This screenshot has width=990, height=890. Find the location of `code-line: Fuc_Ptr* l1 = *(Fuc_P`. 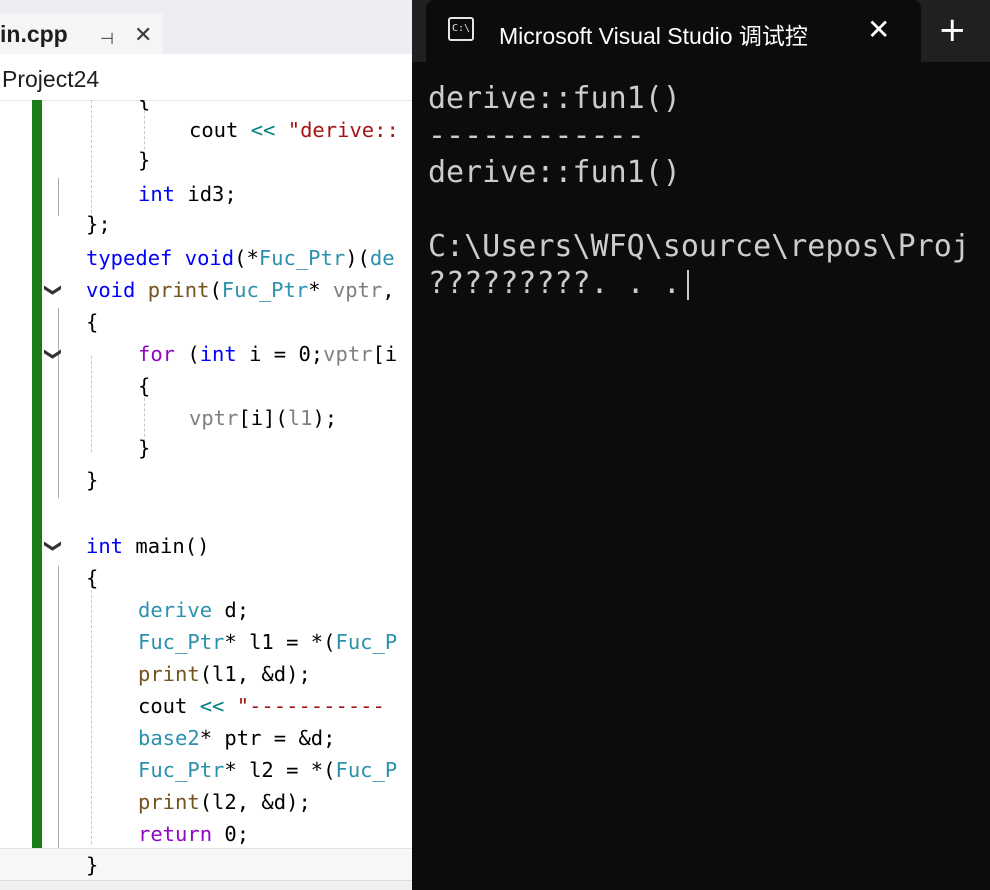

code-line: Fuc_Ptr* l1 = *(Fuc_P is located at coordinates (268, 642).